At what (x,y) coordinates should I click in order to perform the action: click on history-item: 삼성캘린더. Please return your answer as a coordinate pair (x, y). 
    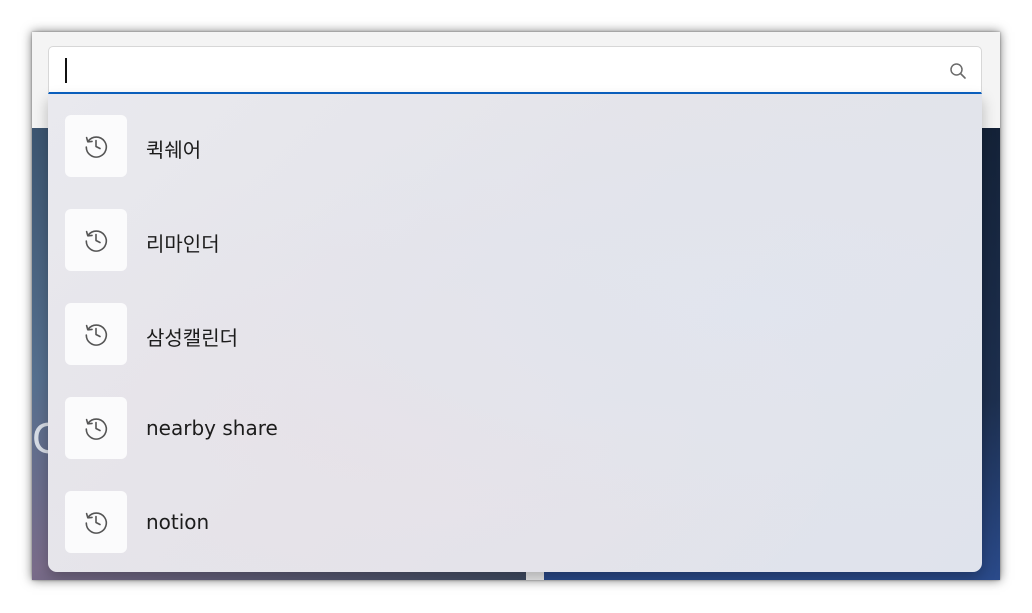
    Looking at the image, I should click on (515, 334).